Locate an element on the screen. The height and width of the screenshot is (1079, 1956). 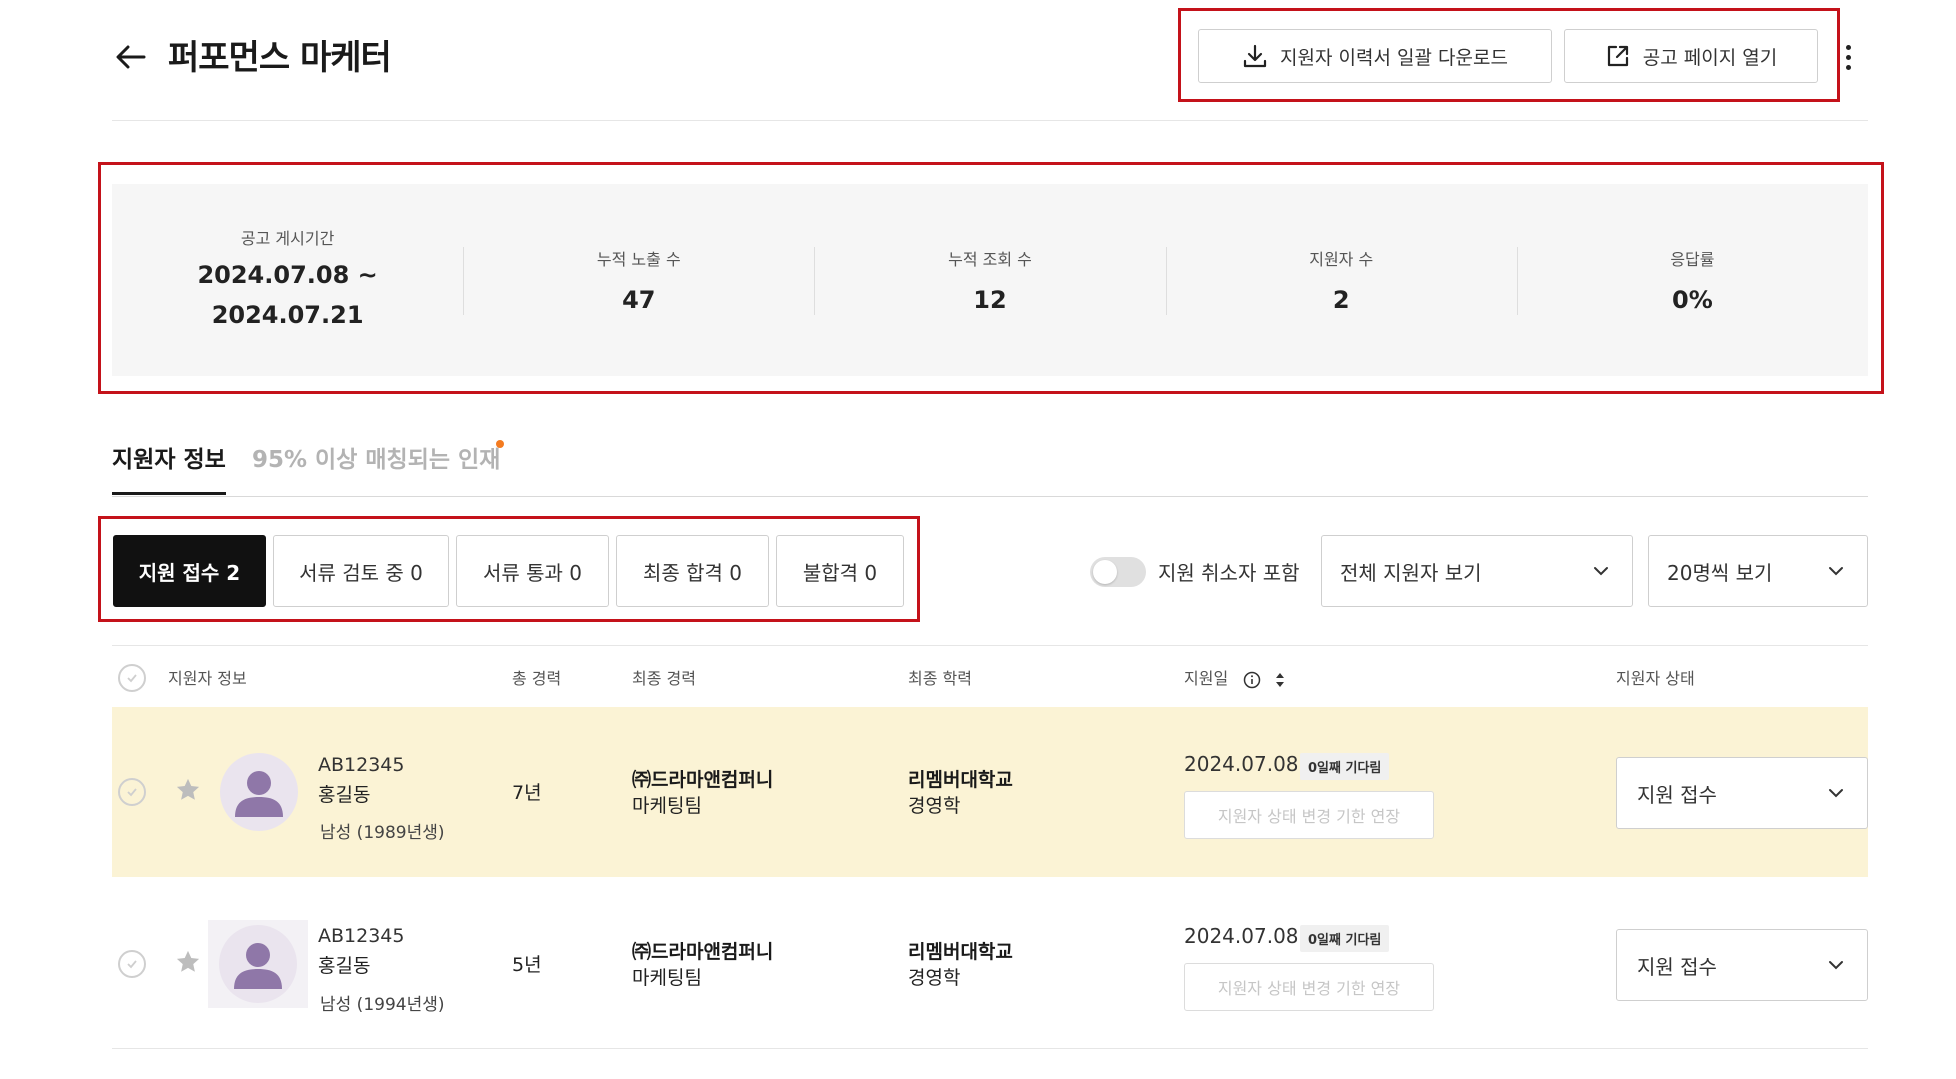
include-cancelled-toggle is located at coordinates (1118, 572).